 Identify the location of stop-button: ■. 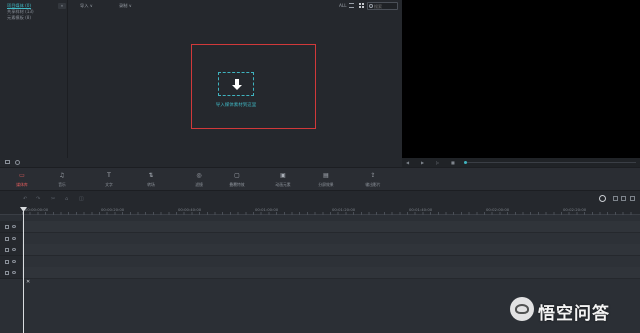
(453, 162).